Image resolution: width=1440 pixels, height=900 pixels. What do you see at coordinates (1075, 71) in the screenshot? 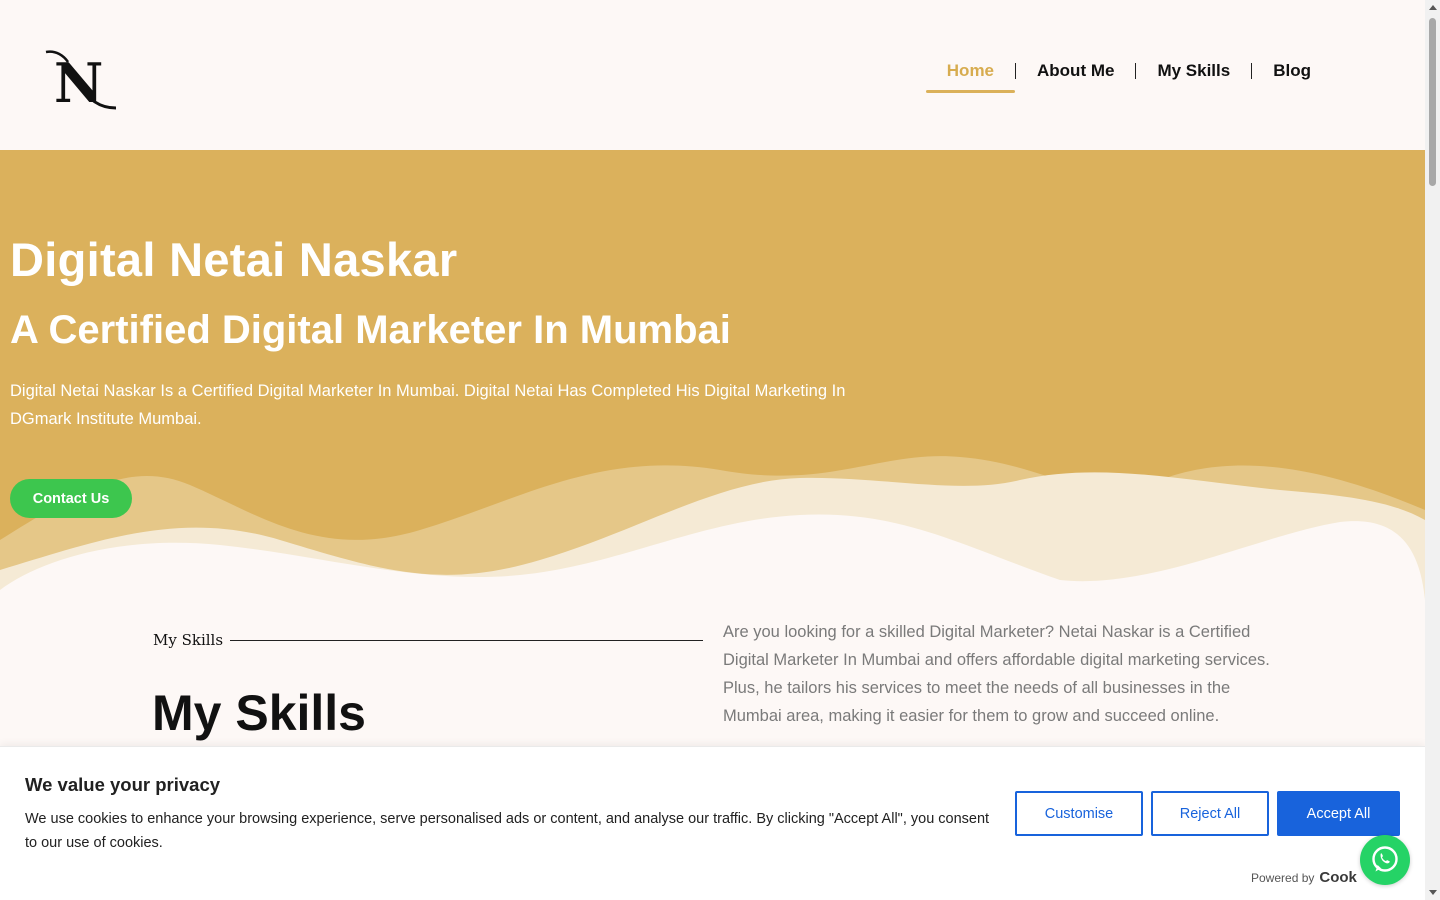
I see `nav-item-about-me: About Me` at bounding box center [1075, 71].